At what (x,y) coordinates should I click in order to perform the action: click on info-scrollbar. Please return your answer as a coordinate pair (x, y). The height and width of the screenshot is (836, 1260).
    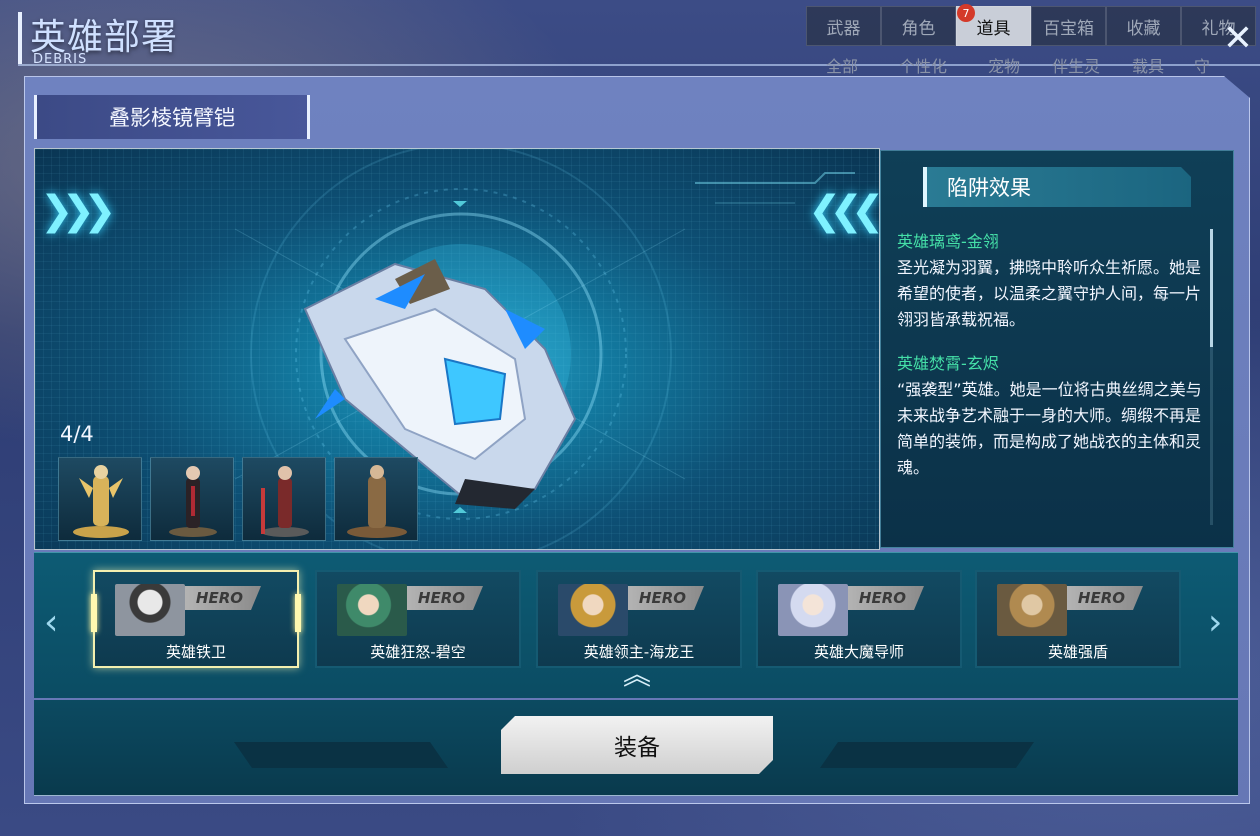
    Looking at the image, I should click on (1211, 377).